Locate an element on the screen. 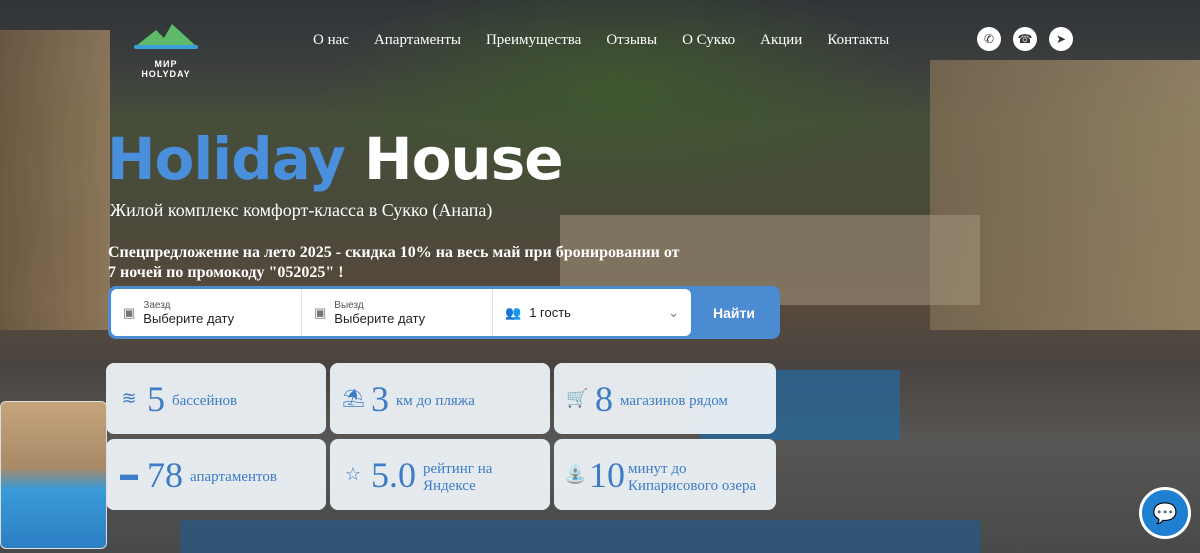 This screenshot has width=1200, height=553. feature-number: 8 is located at coordinates (604, 398).